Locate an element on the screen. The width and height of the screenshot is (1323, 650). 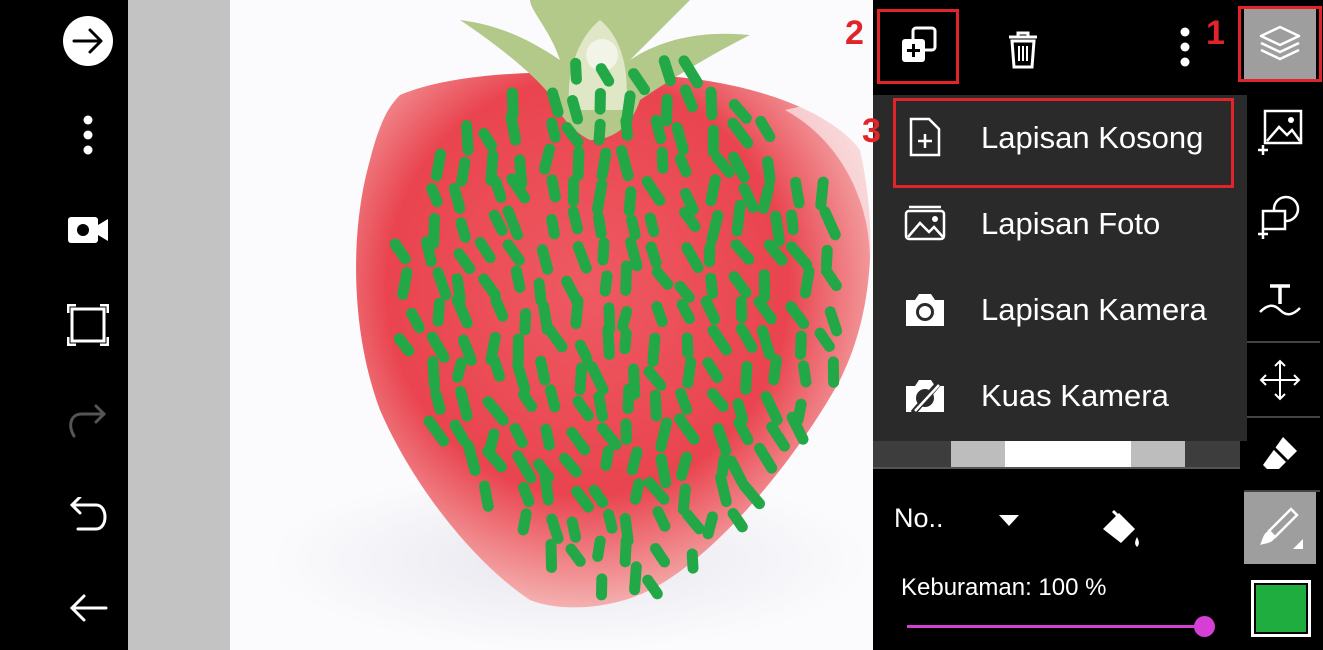
fill-bucket-icon is located at coordinates (1122, 531).